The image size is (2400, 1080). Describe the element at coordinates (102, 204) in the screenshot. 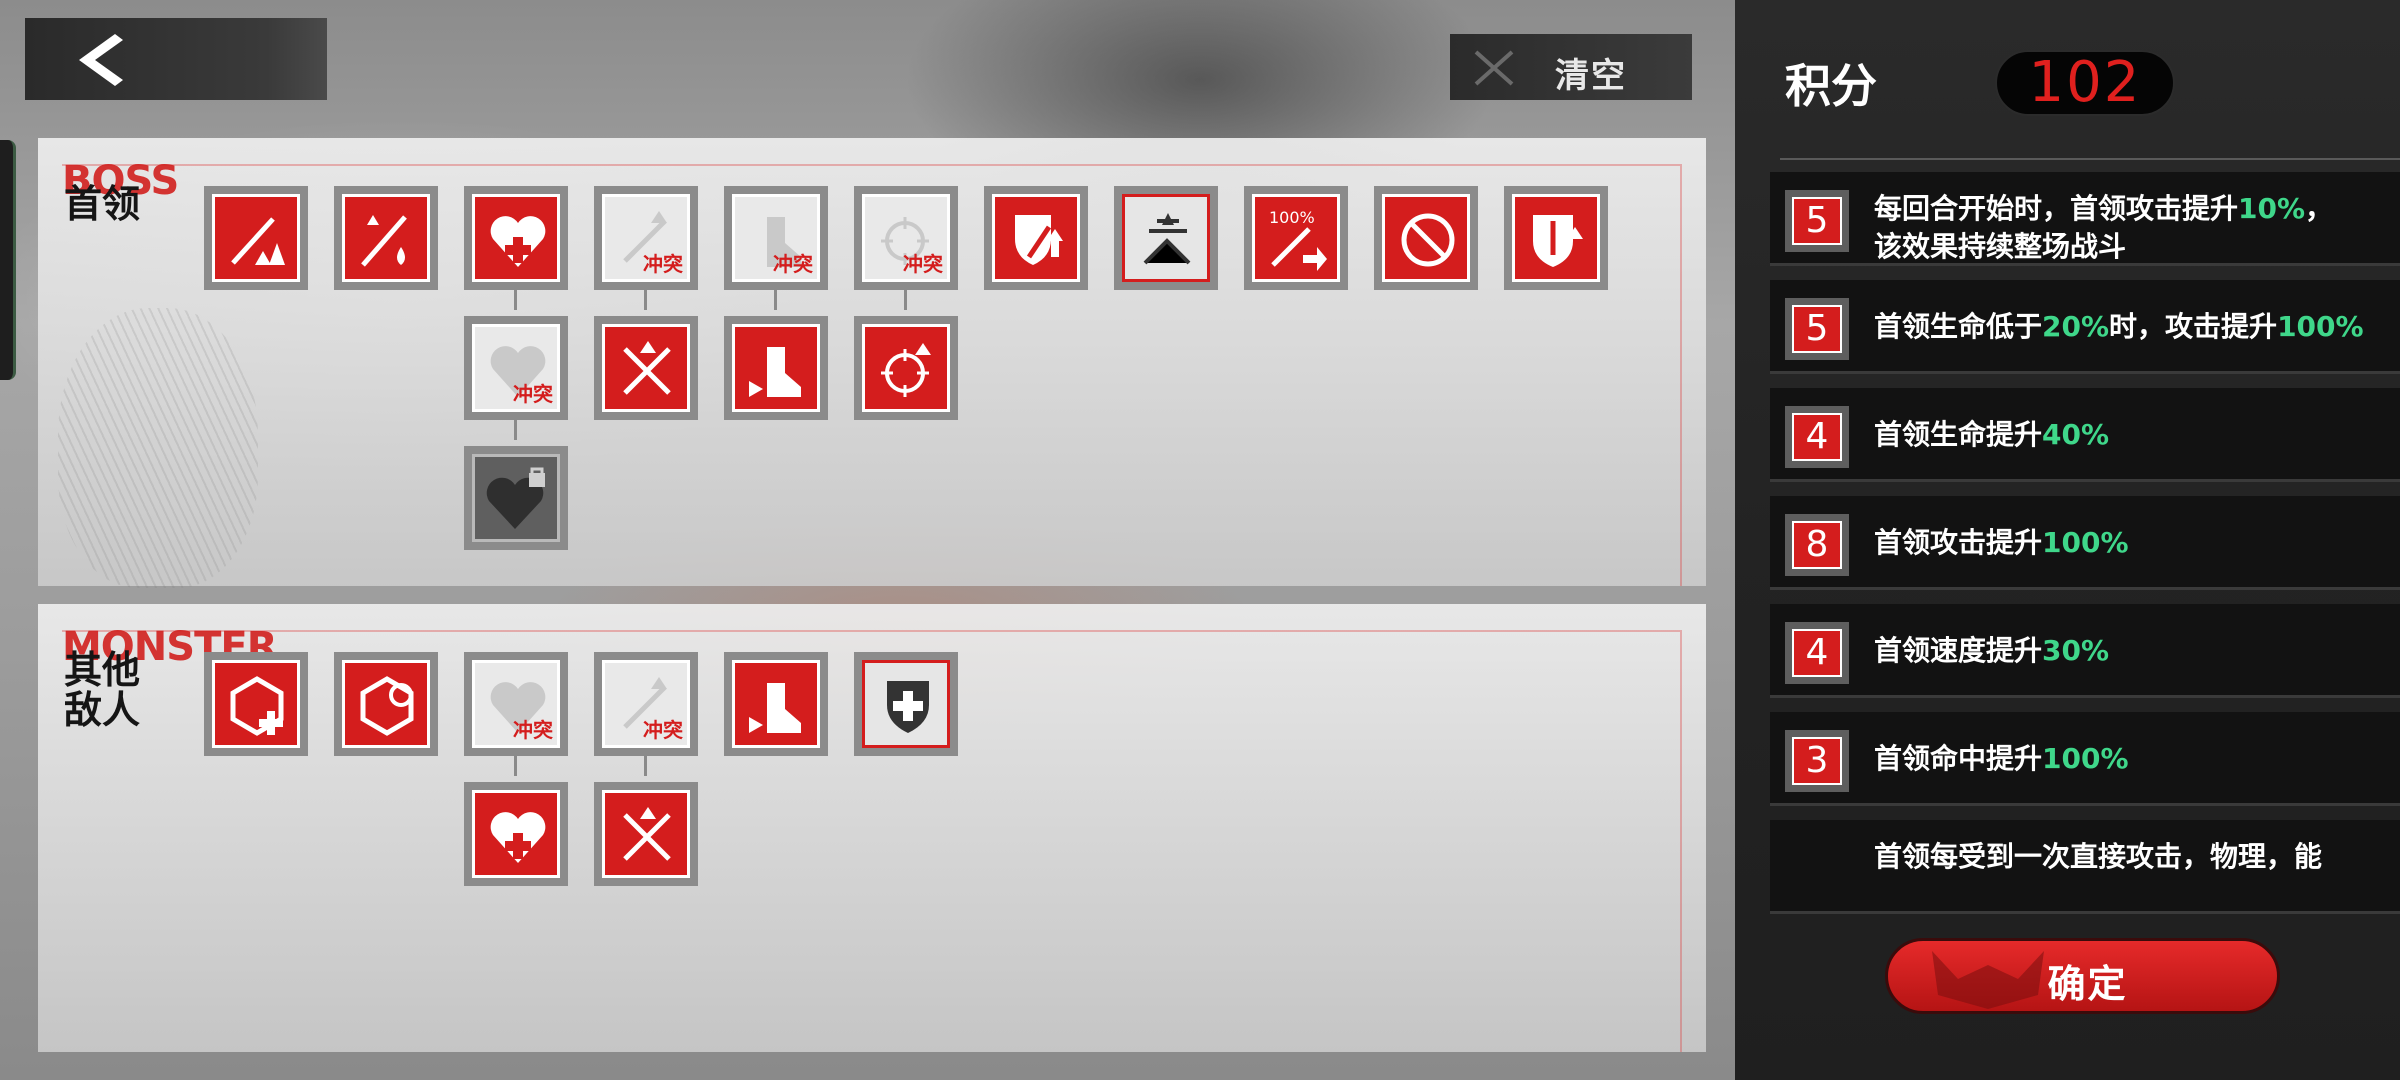

I see `boss-title-cn: 首领` at that location.